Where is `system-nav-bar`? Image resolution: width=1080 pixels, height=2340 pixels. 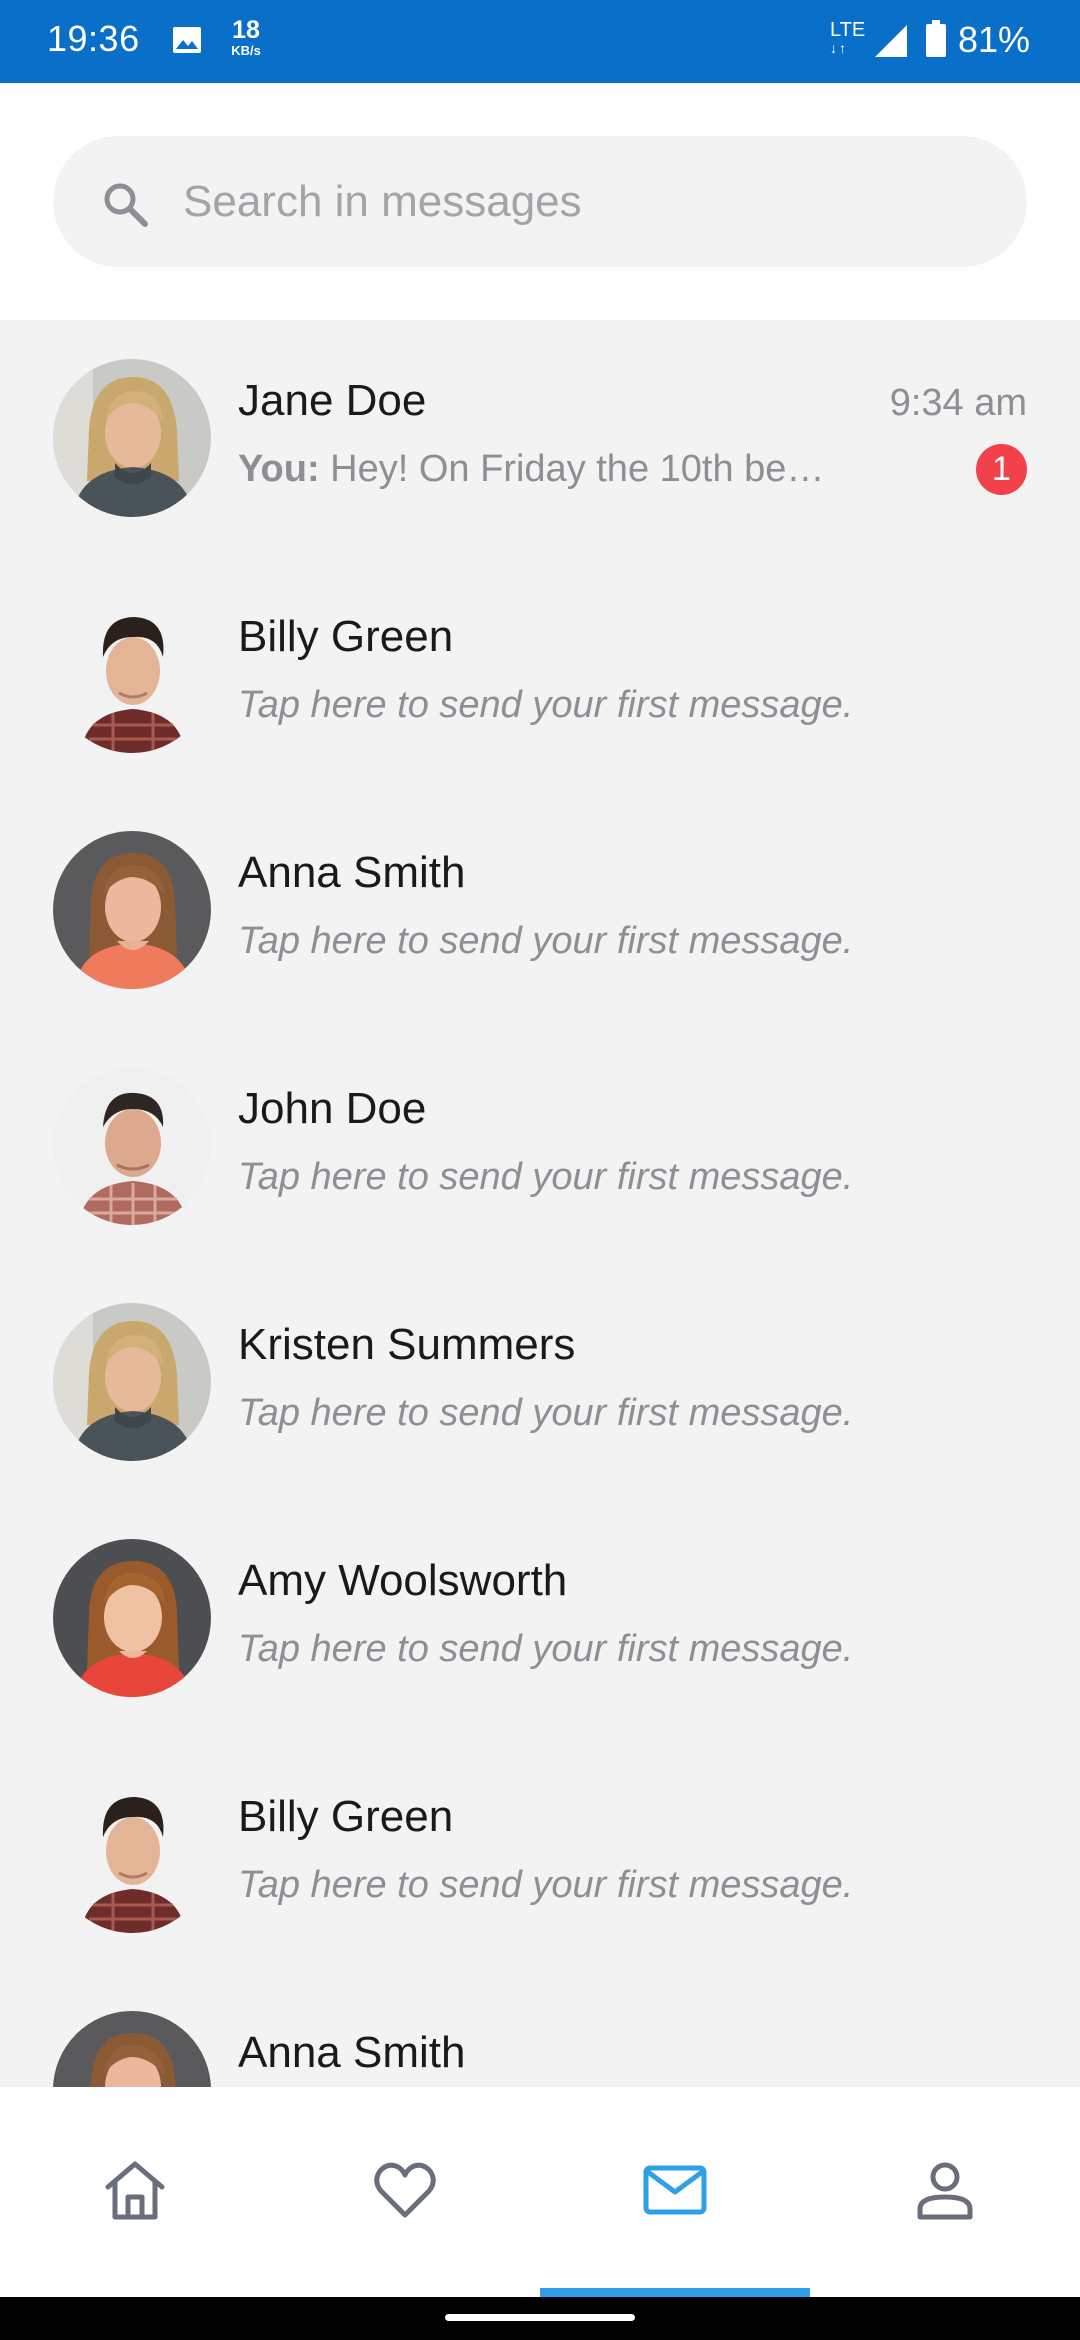
system-nav-bar is located at coordinates (540, 2318).